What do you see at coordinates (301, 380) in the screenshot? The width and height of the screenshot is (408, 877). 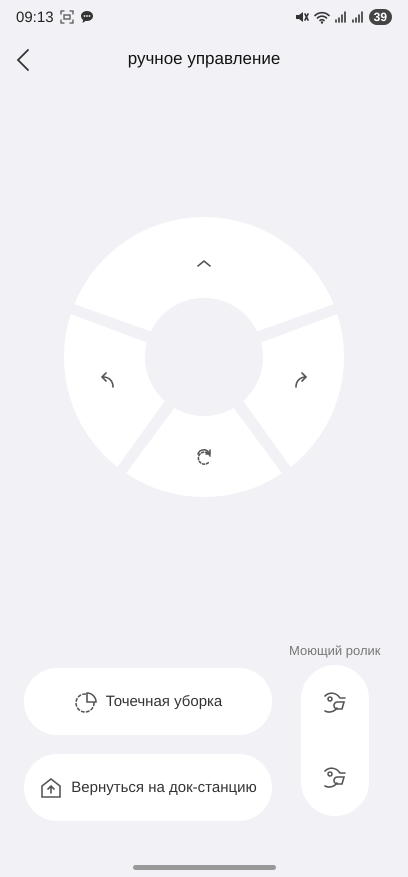 I see `turn-right-icon` at bounding box center [301, 380].